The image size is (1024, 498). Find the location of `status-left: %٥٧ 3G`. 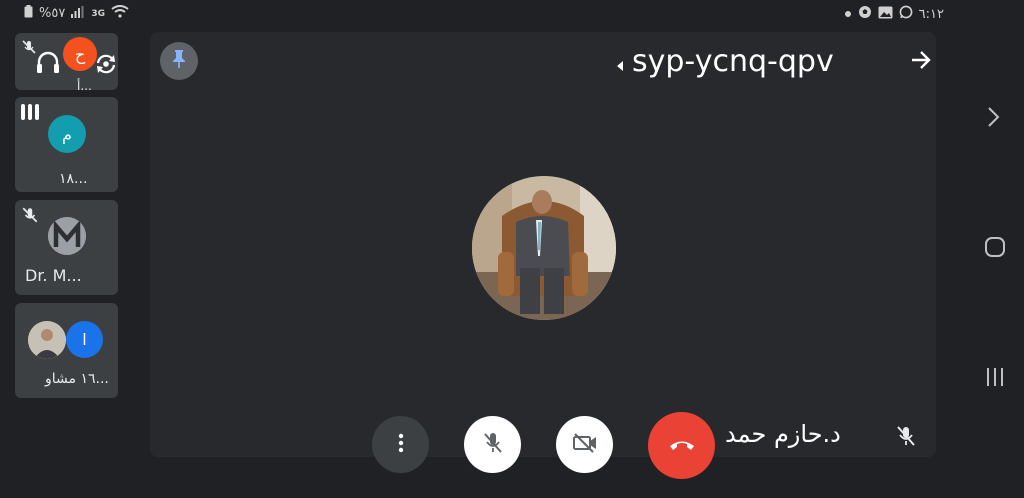

status-left: %٥٧ 3G is located at coordinates (76, 13).